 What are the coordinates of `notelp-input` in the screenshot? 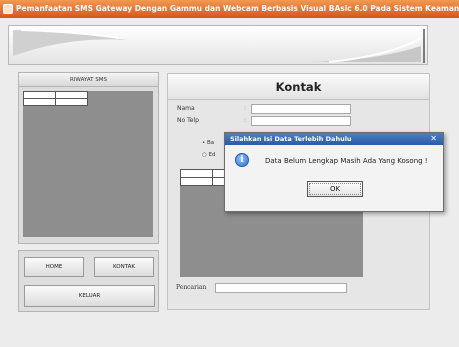 It's located at (301, 121).